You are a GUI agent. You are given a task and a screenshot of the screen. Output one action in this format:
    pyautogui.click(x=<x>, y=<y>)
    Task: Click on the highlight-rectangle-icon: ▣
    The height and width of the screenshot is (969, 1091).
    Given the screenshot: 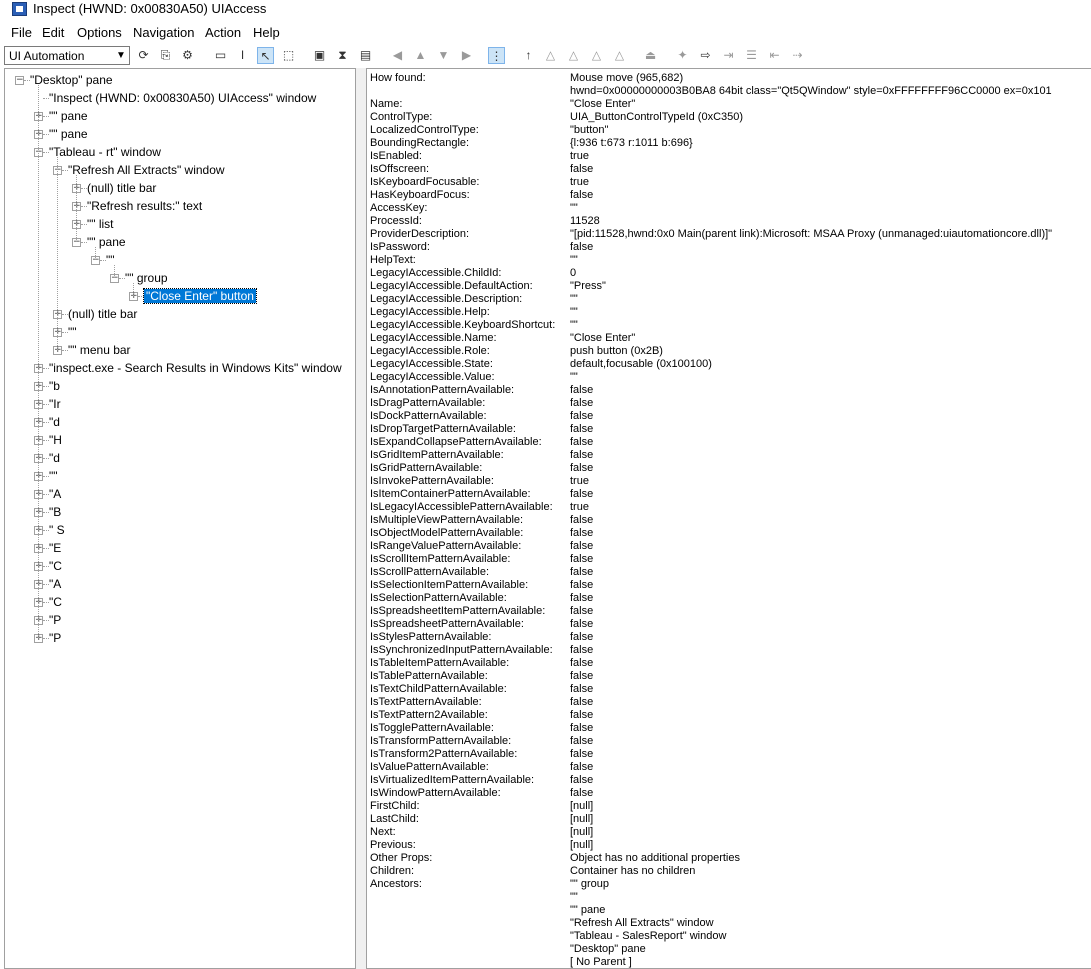 What is the action you would take?
    pyautogui.click(x=319, y=55)
    